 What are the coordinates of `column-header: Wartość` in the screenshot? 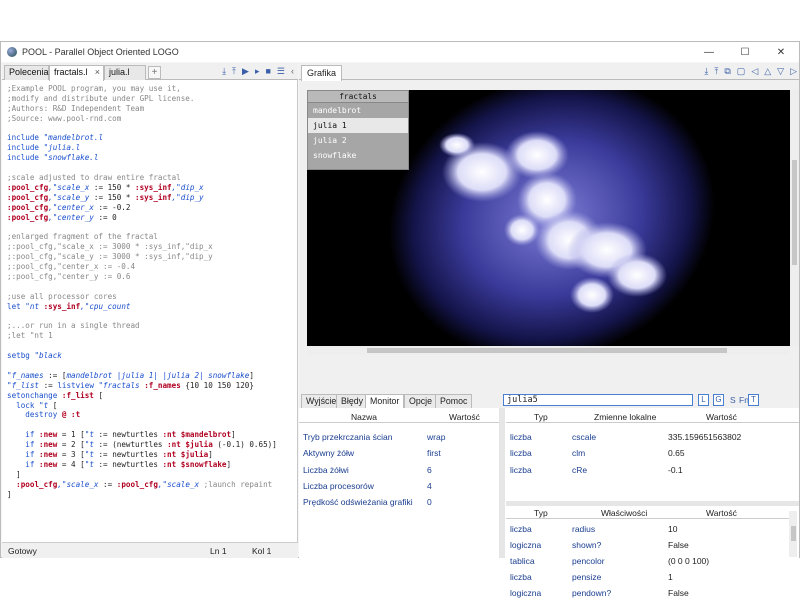 It's located at (721, 417).